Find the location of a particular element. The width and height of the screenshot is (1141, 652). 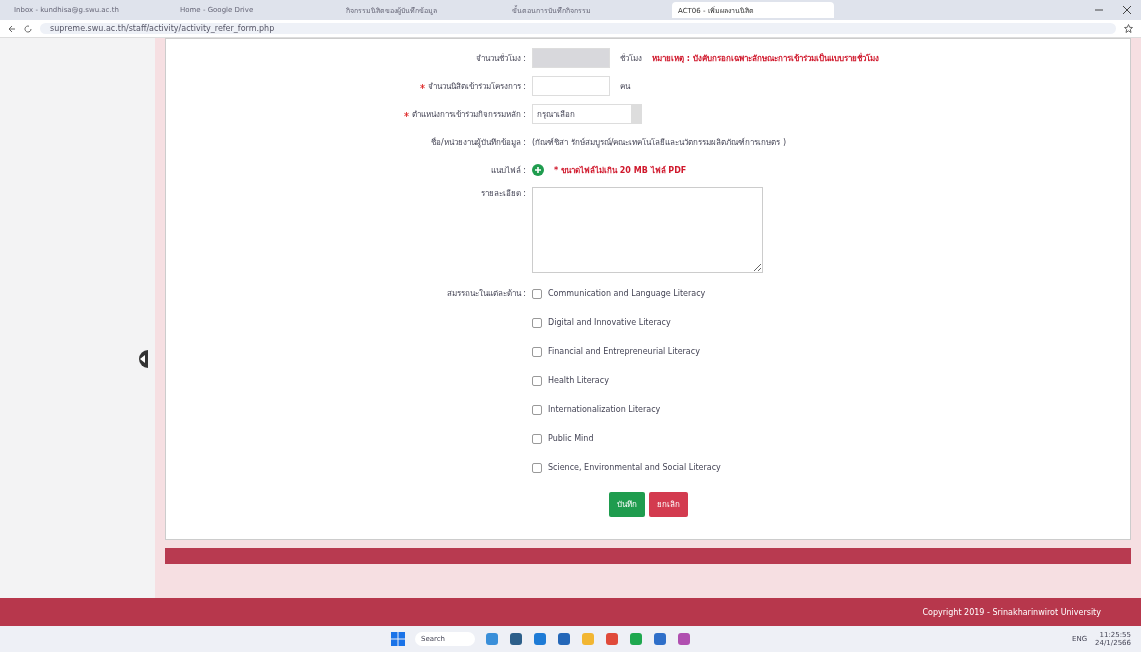

field-label: สมรรถนะในแต่ละด้าน : is located at coordinates (486, 294).